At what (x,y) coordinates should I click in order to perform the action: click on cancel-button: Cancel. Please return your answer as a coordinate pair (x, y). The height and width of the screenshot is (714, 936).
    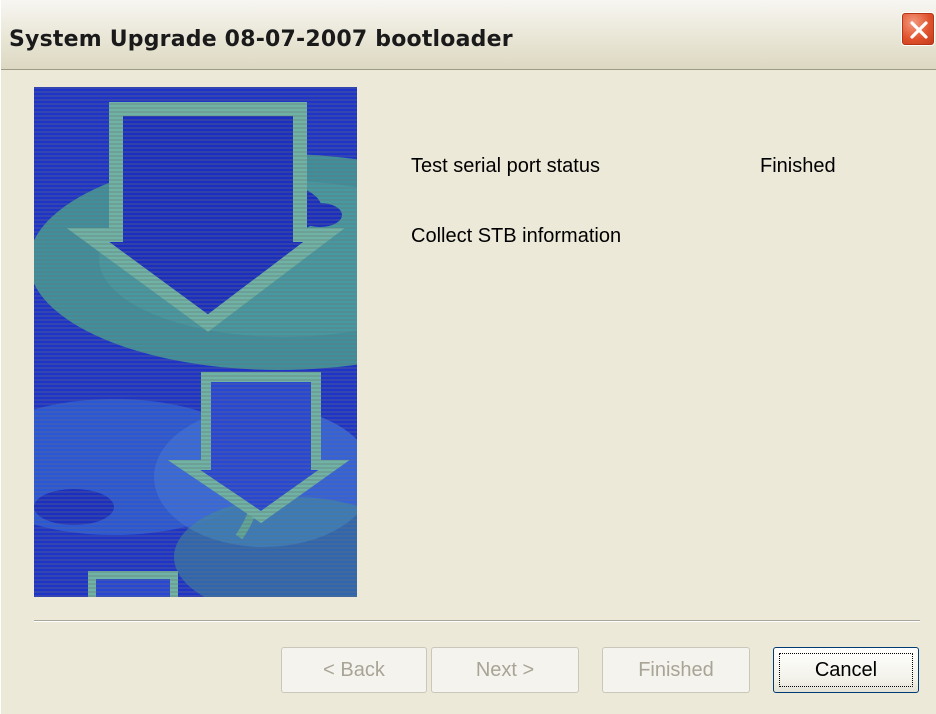
    Looking at the image, I should click on (846, 670).